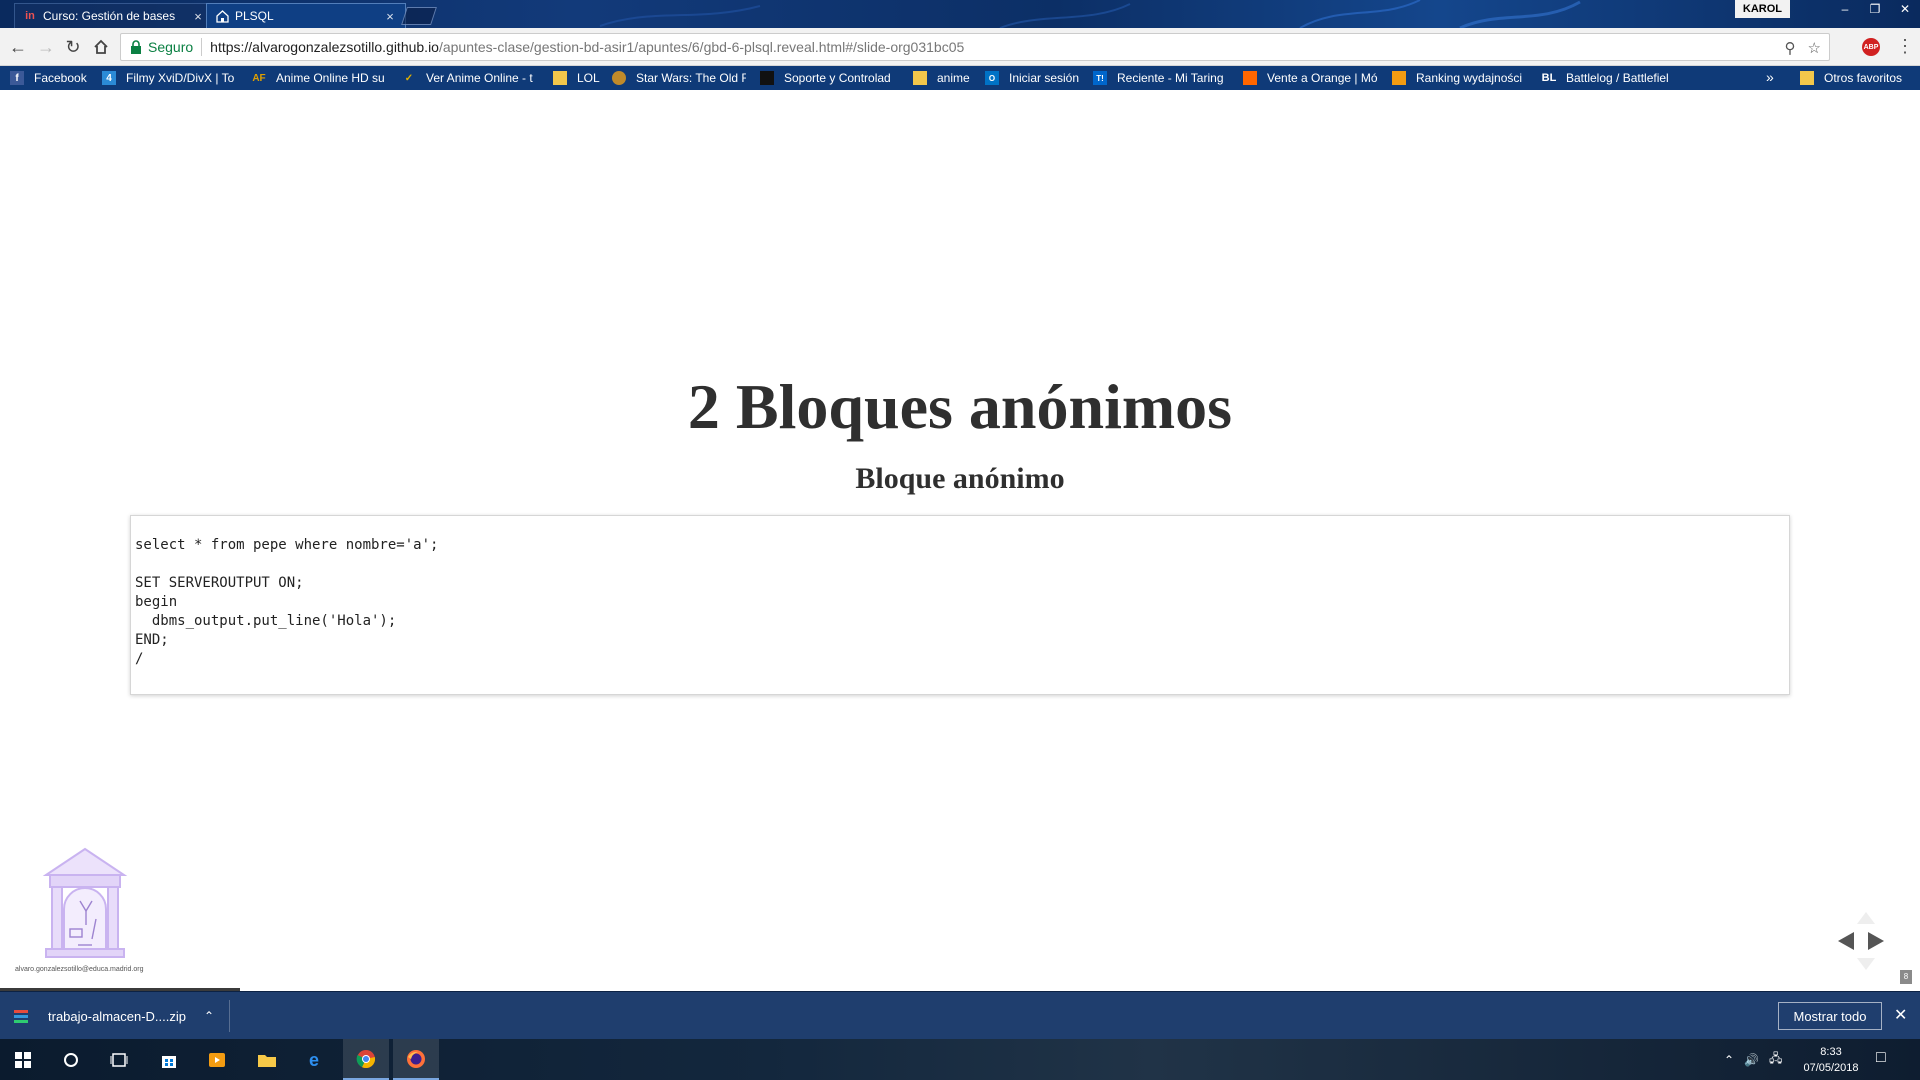  I want to click on windows-taskbar: e ⌃ 🔊 🖧 8:33 07/05/2018 □, so click(960, 1059).